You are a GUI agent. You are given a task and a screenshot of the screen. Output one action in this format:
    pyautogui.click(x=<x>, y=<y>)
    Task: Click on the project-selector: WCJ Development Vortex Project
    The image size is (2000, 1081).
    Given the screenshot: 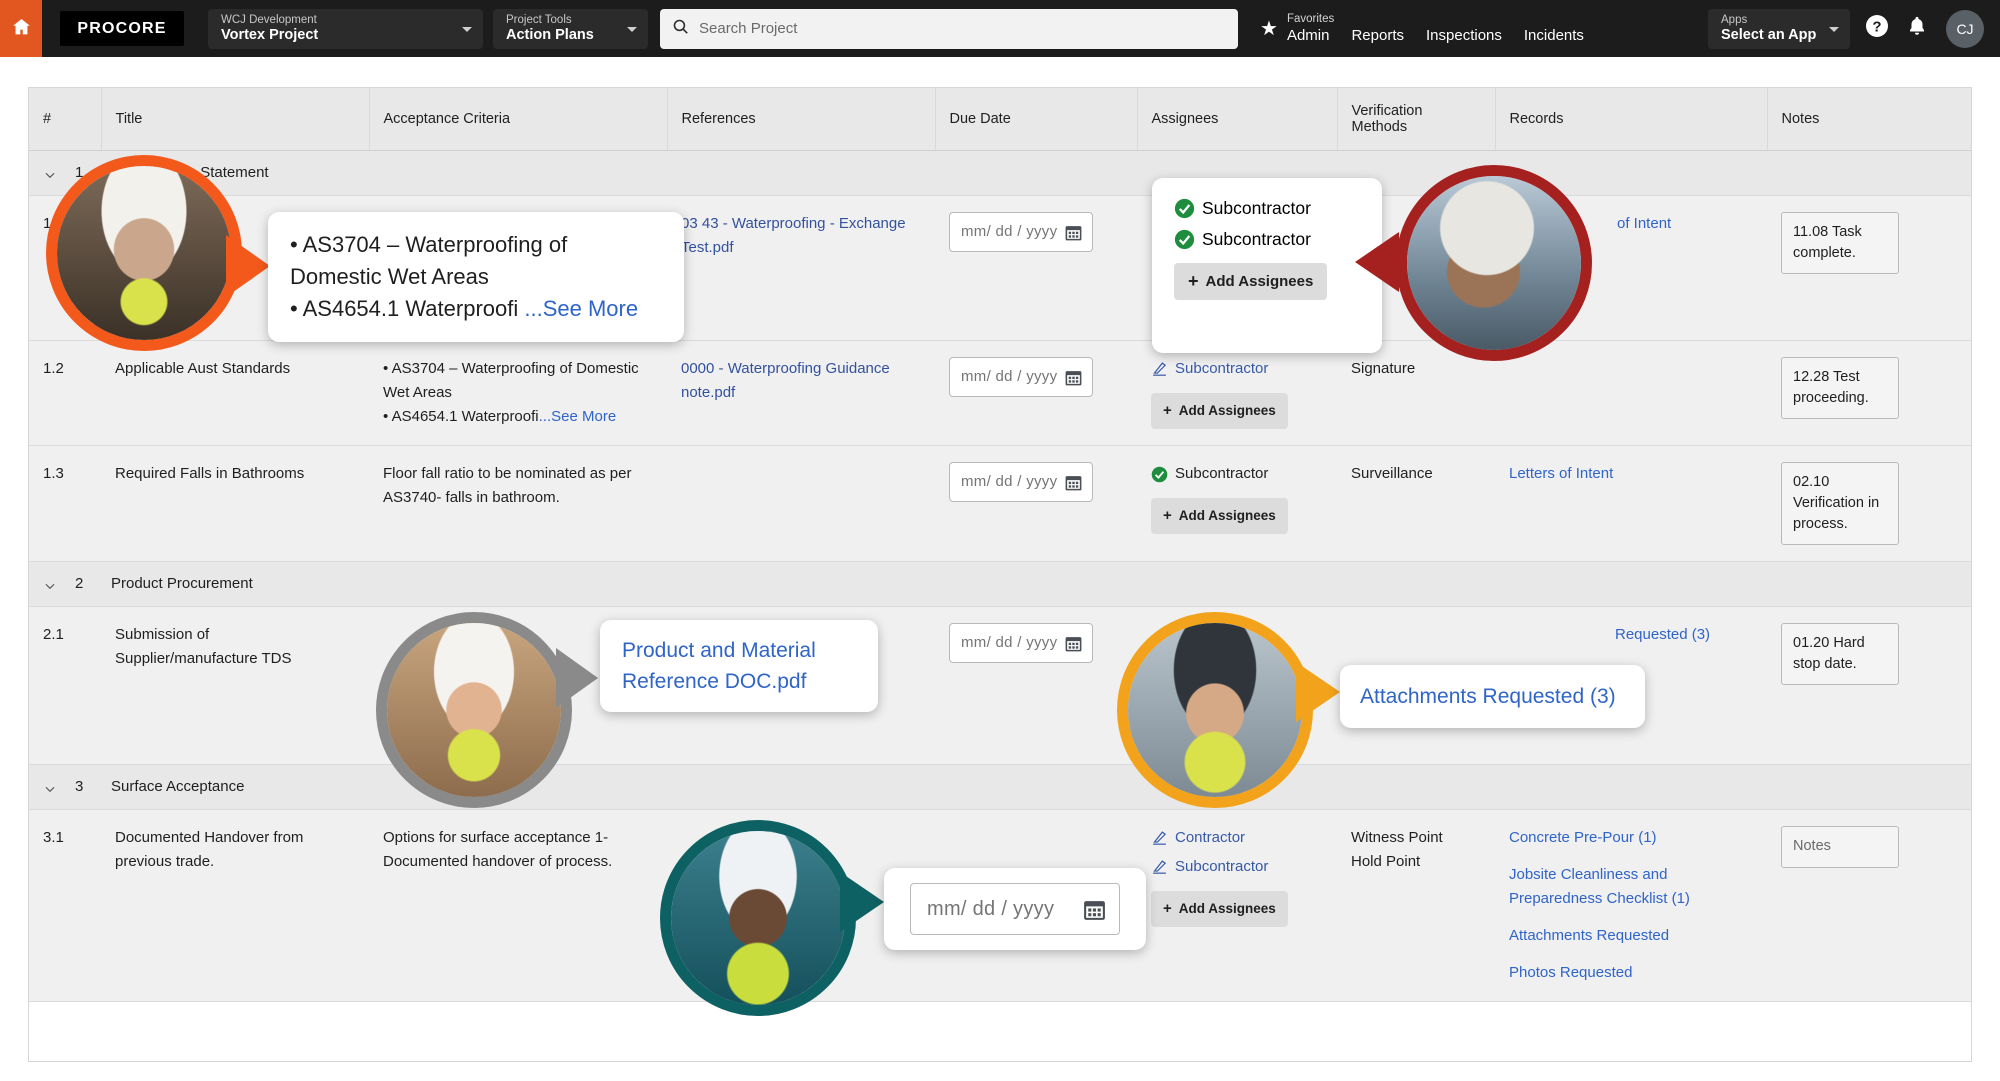 What is the action you would take?
    pyautogui.click(x=345, y=28)
    